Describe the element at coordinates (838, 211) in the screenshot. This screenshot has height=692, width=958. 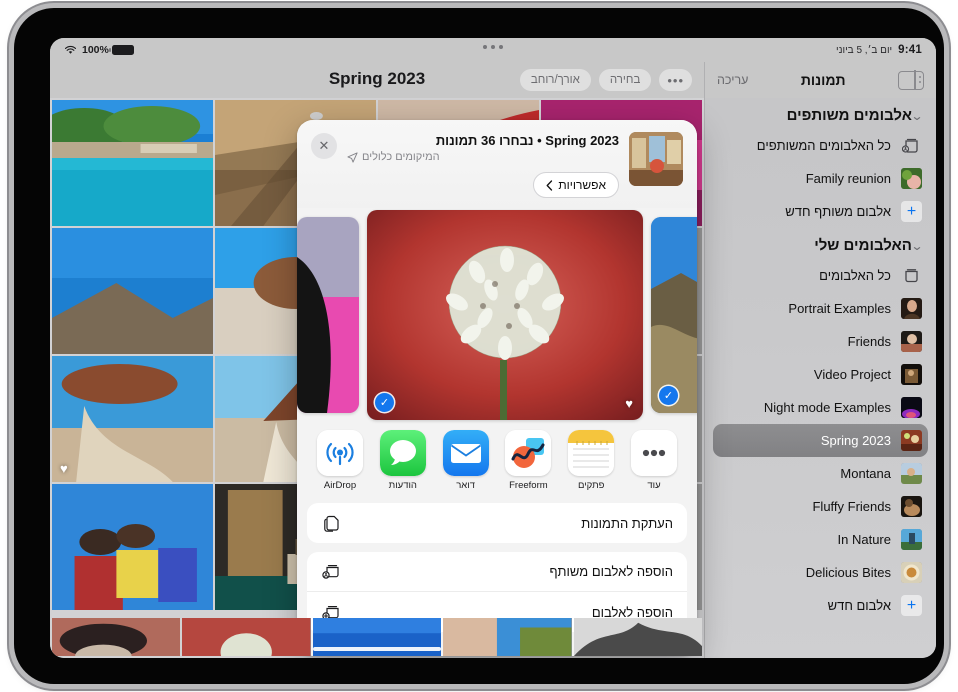
I see `sidebar-item-label: אלבום משותף חדש` at that location.